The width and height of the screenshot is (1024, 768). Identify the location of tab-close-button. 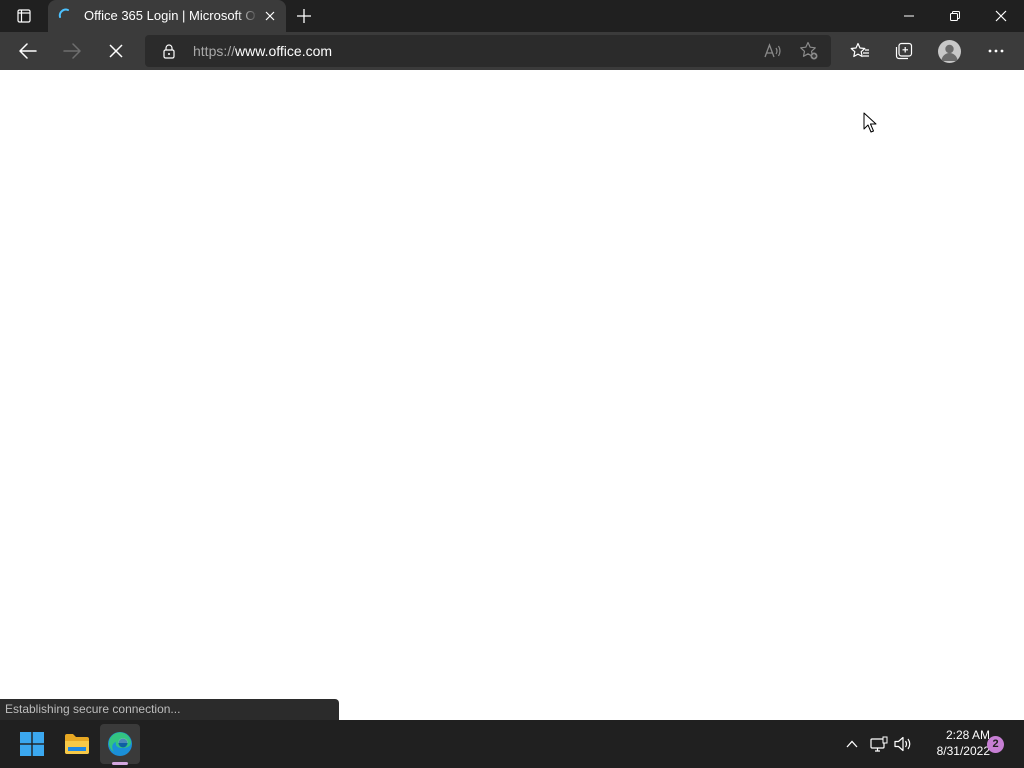
(270, 16).